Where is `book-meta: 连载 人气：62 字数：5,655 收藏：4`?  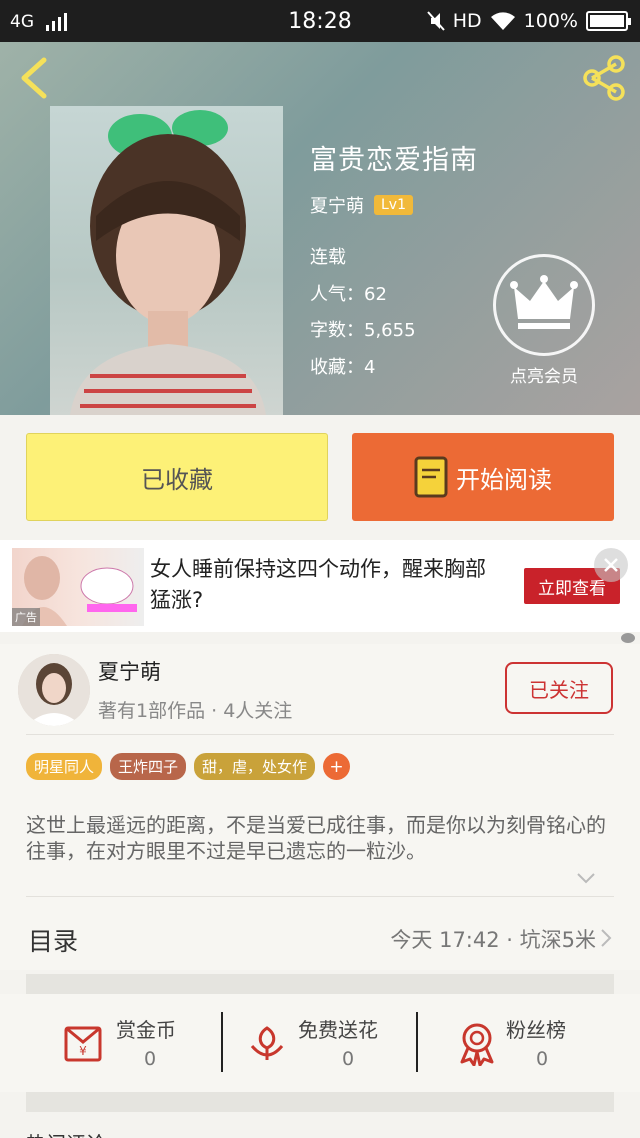 book-meta: 连载 人气：62 字数：5,655 收藏：4 is located at coordinates (363, 313).